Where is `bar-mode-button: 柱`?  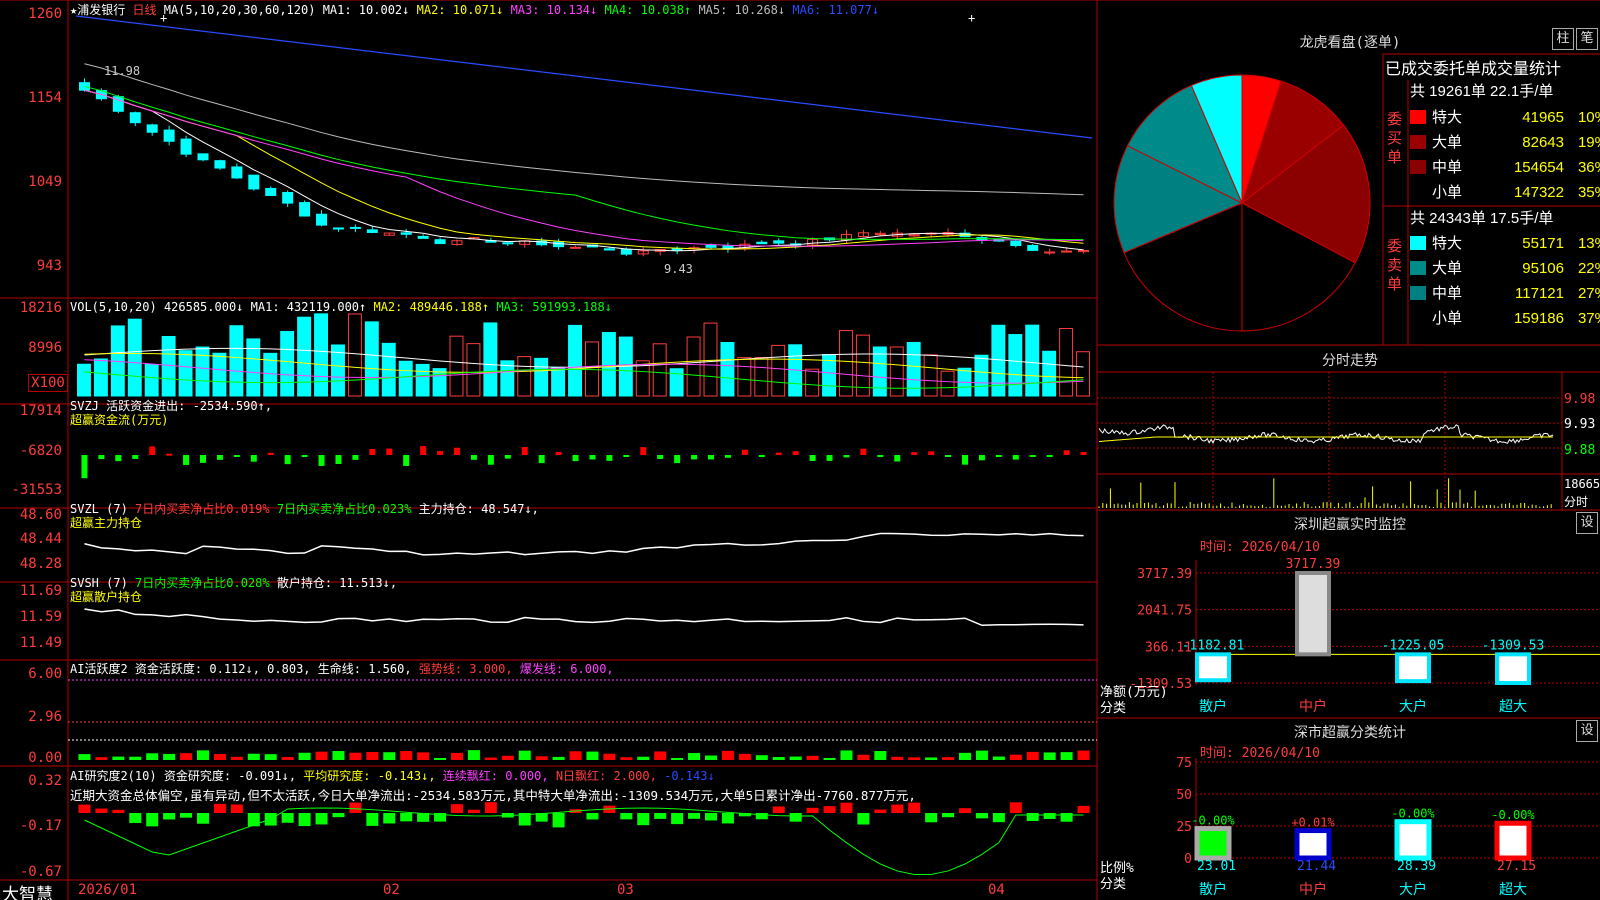 bar-mode-button: 柱 is located at coordinates (1563, 39).